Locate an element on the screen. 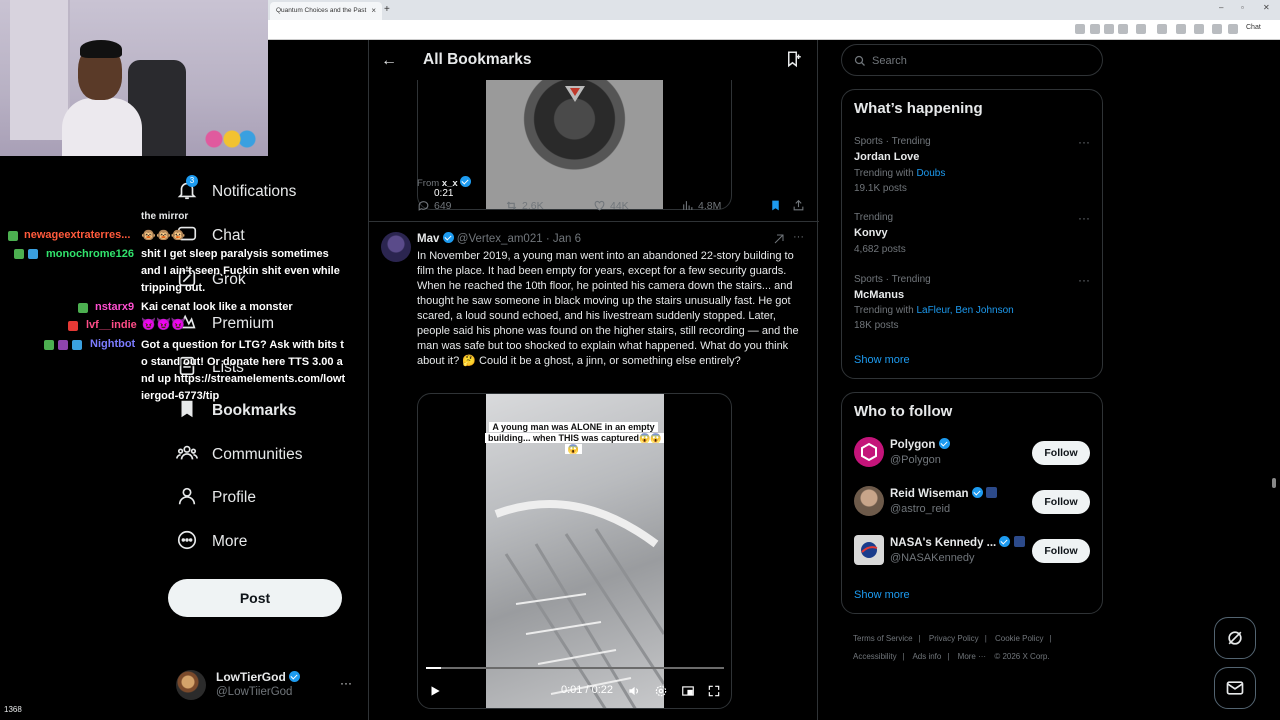 The height and width of the screenshot is (720, 1280). back-arrow-icon: ← is located at coordinates (389, 61).